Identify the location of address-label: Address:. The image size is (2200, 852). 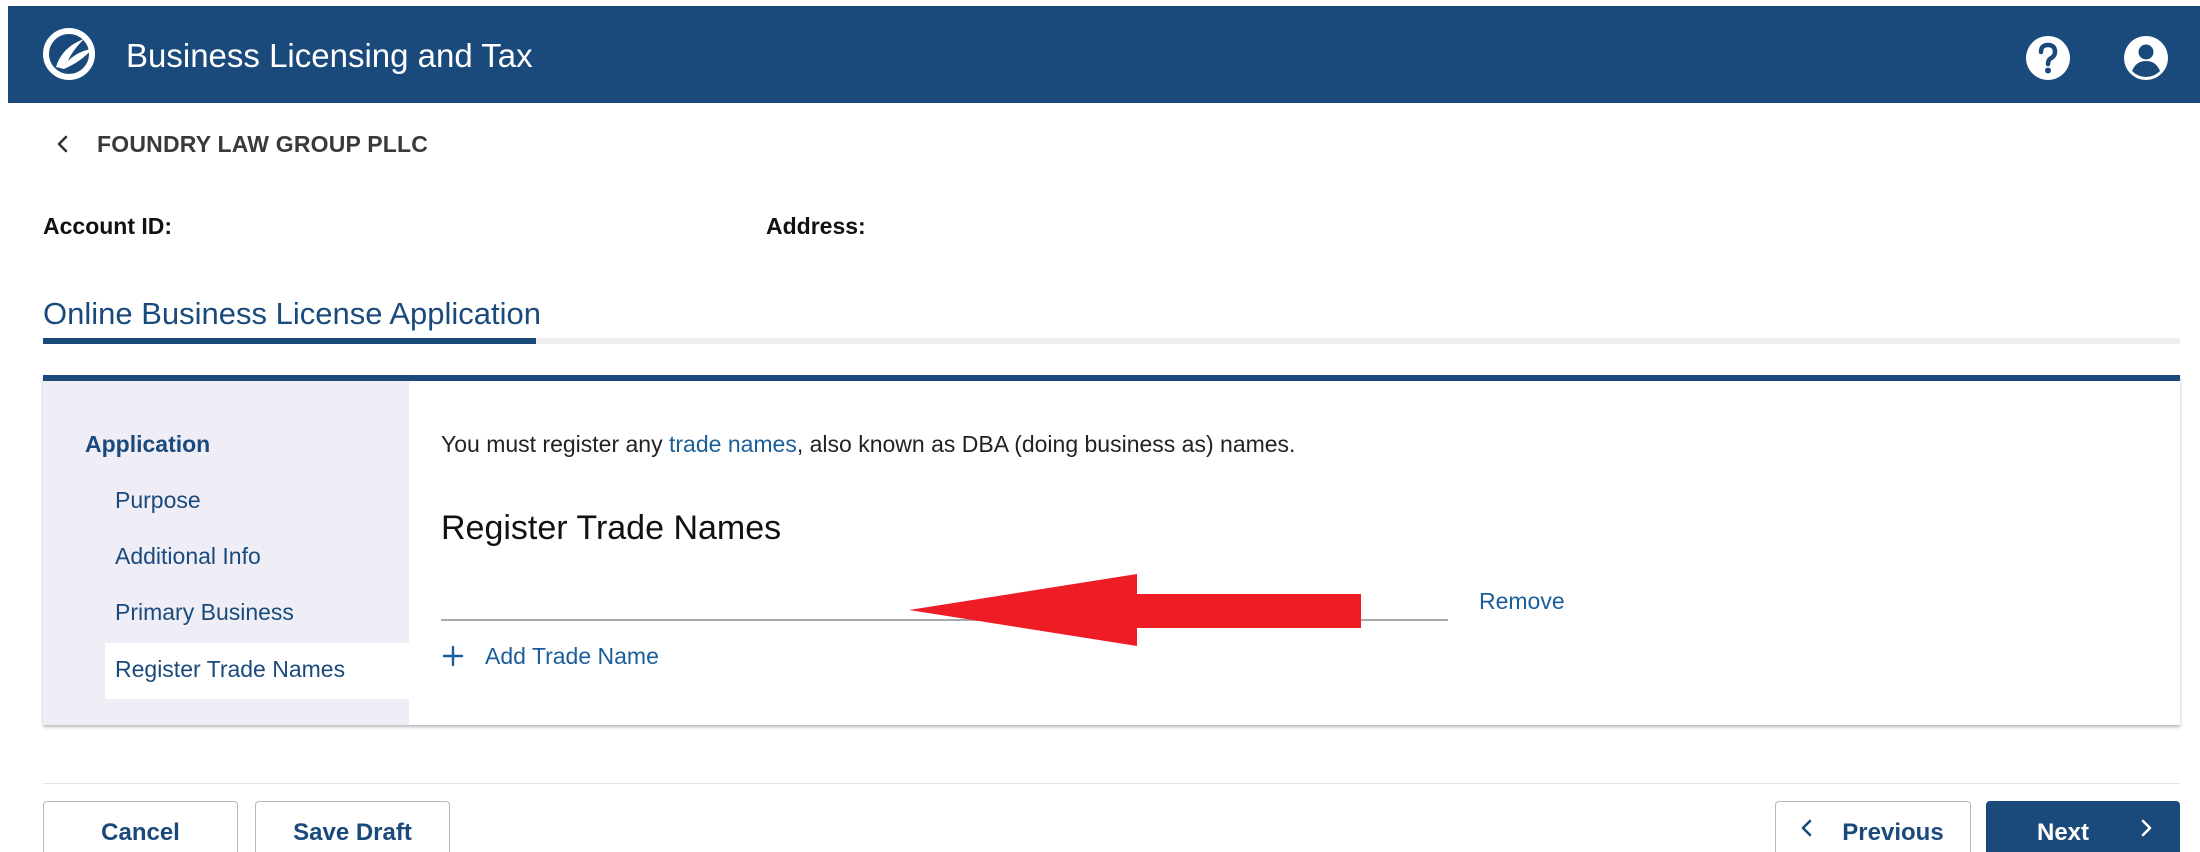
(816, 226).